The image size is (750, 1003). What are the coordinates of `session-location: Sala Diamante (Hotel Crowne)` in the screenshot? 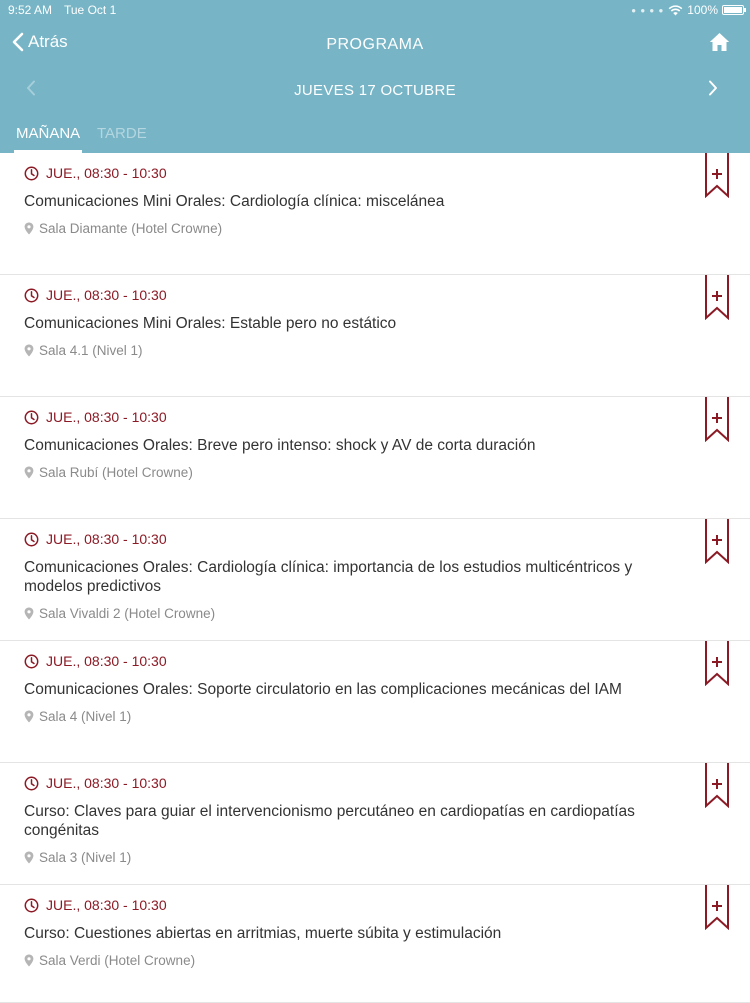 It's located at (123, 228).